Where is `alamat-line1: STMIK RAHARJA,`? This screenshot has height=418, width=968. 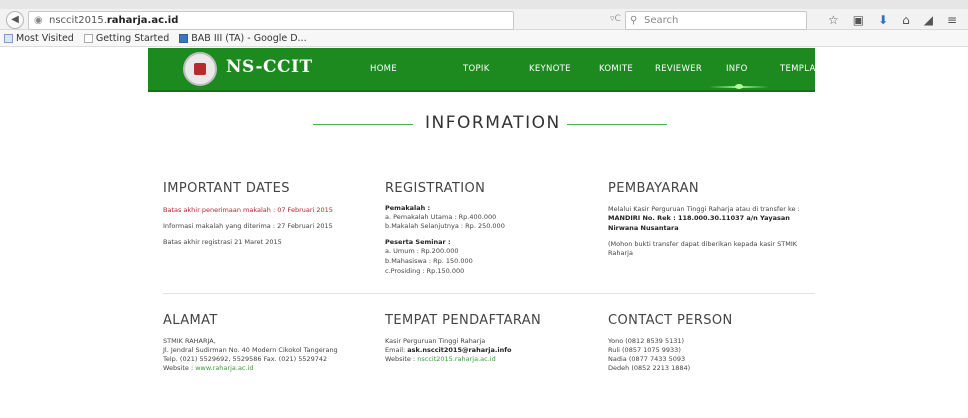 alamat-line1: STMIK RAHARJA, is located at coordinates (189, 341).